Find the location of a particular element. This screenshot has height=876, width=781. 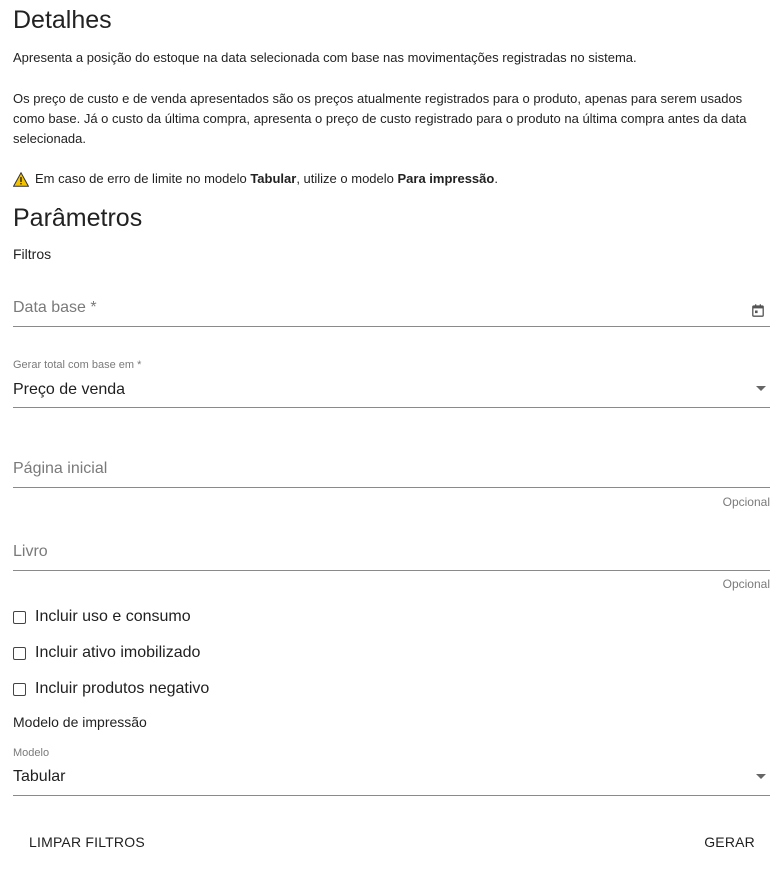

livro-hint: Opcional is located at coordinates (746, 584).